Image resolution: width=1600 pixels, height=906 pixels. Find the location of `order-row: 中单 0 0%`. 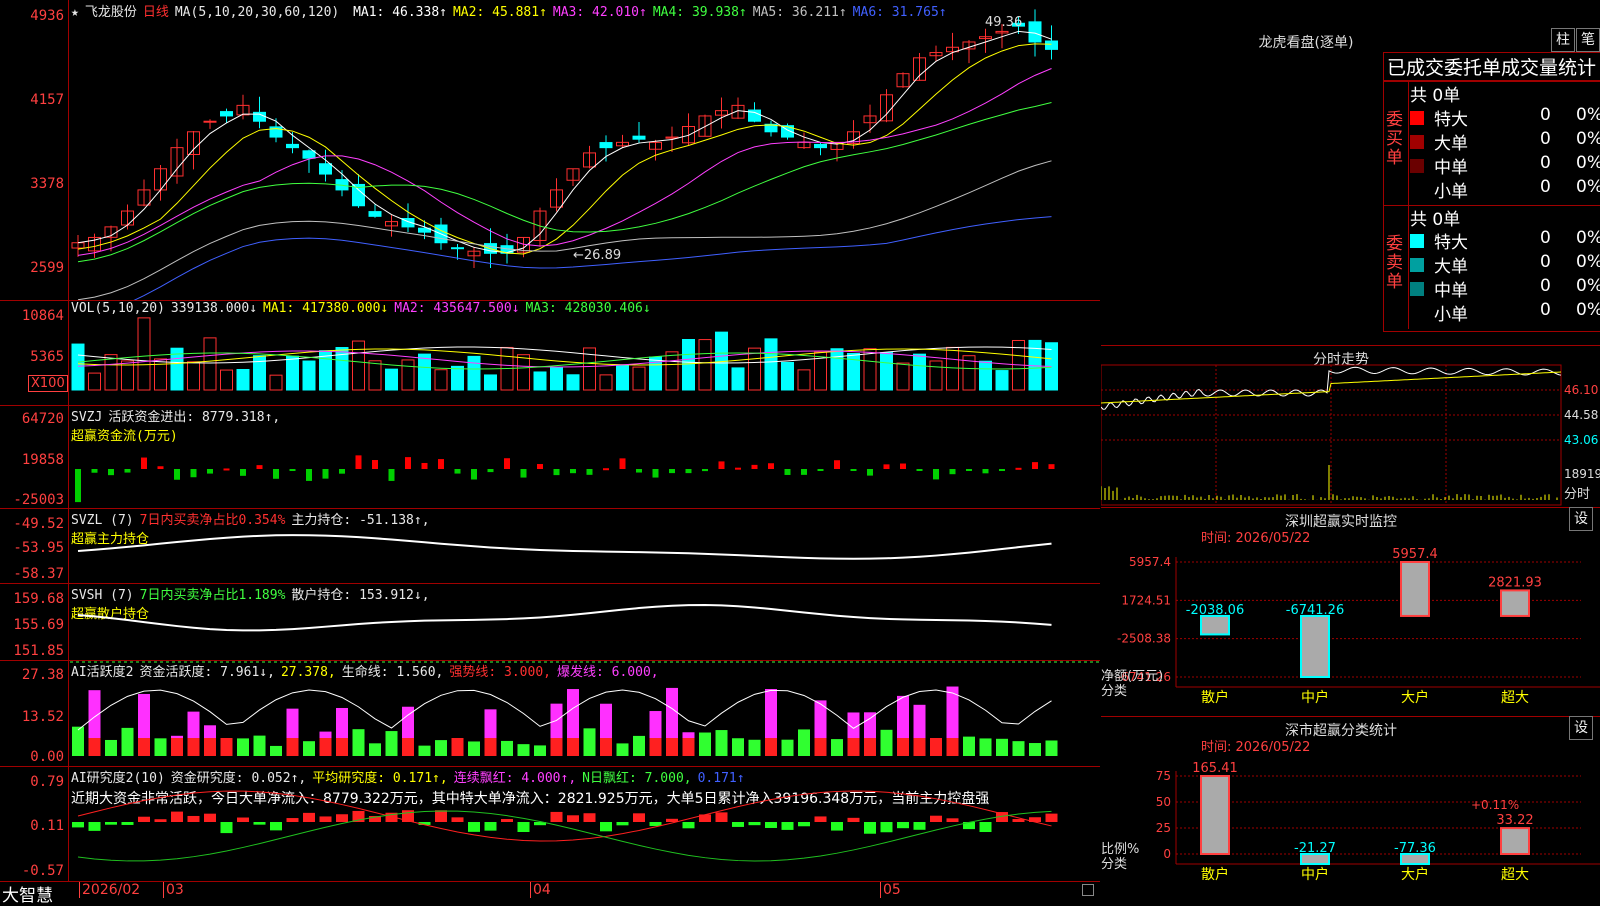

order-row: 中单 0 0% is located at coordinates (1505, 165).